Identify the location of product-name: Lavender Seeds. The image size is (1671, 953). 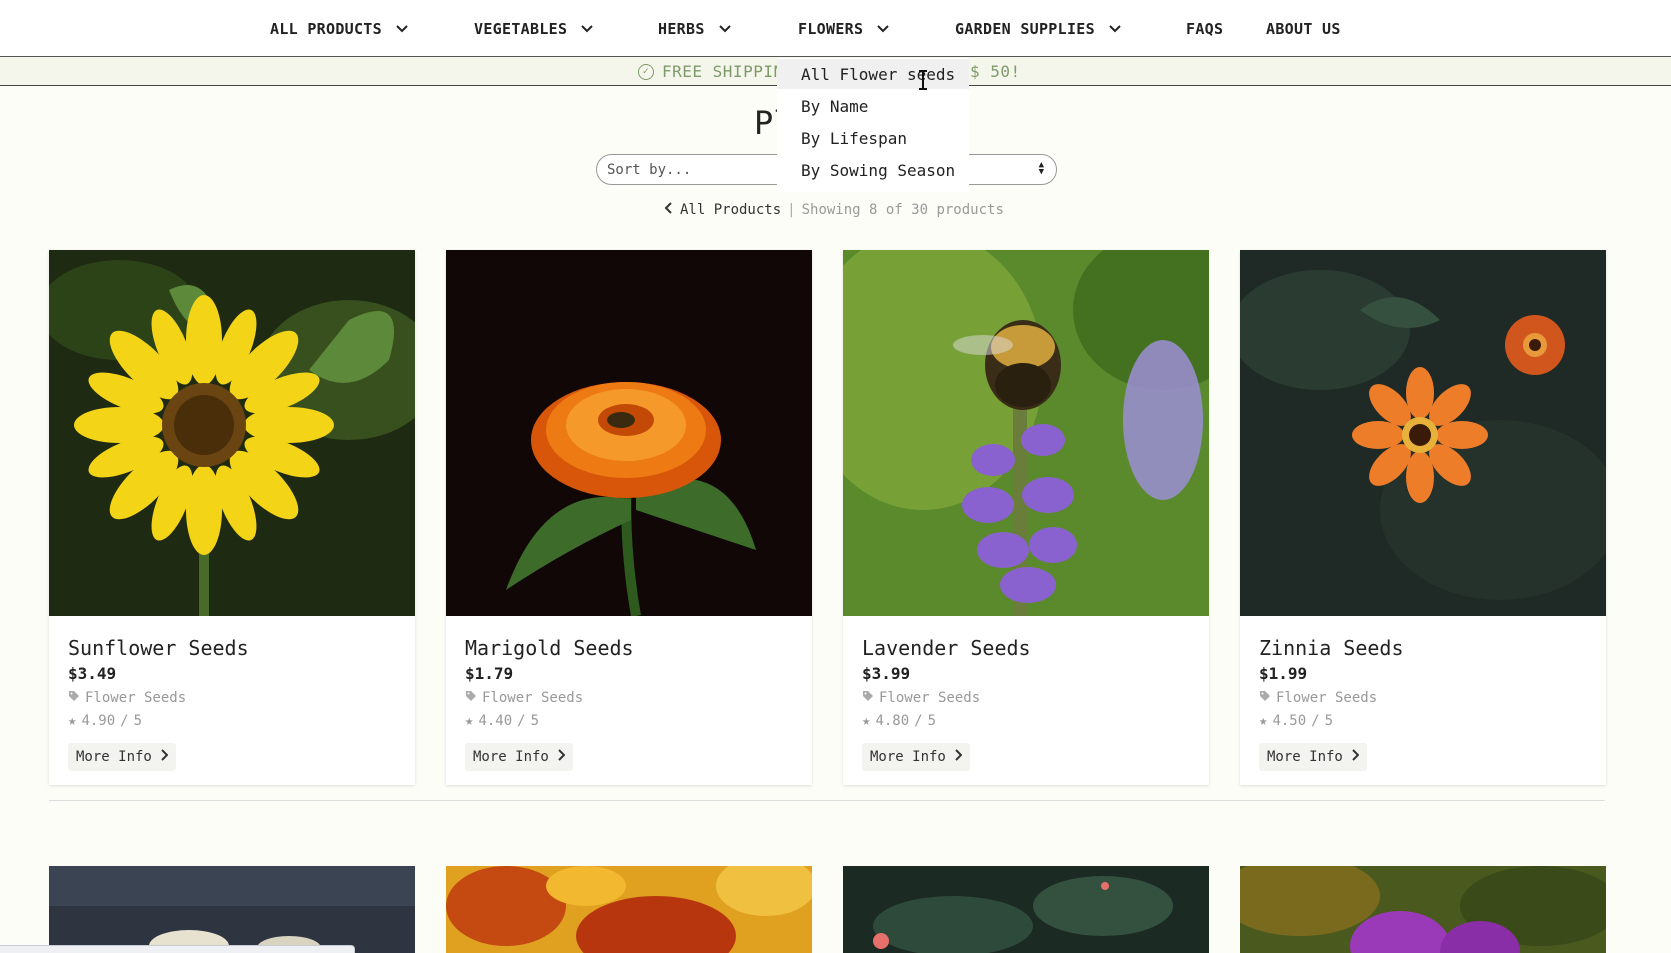
(946, 648).